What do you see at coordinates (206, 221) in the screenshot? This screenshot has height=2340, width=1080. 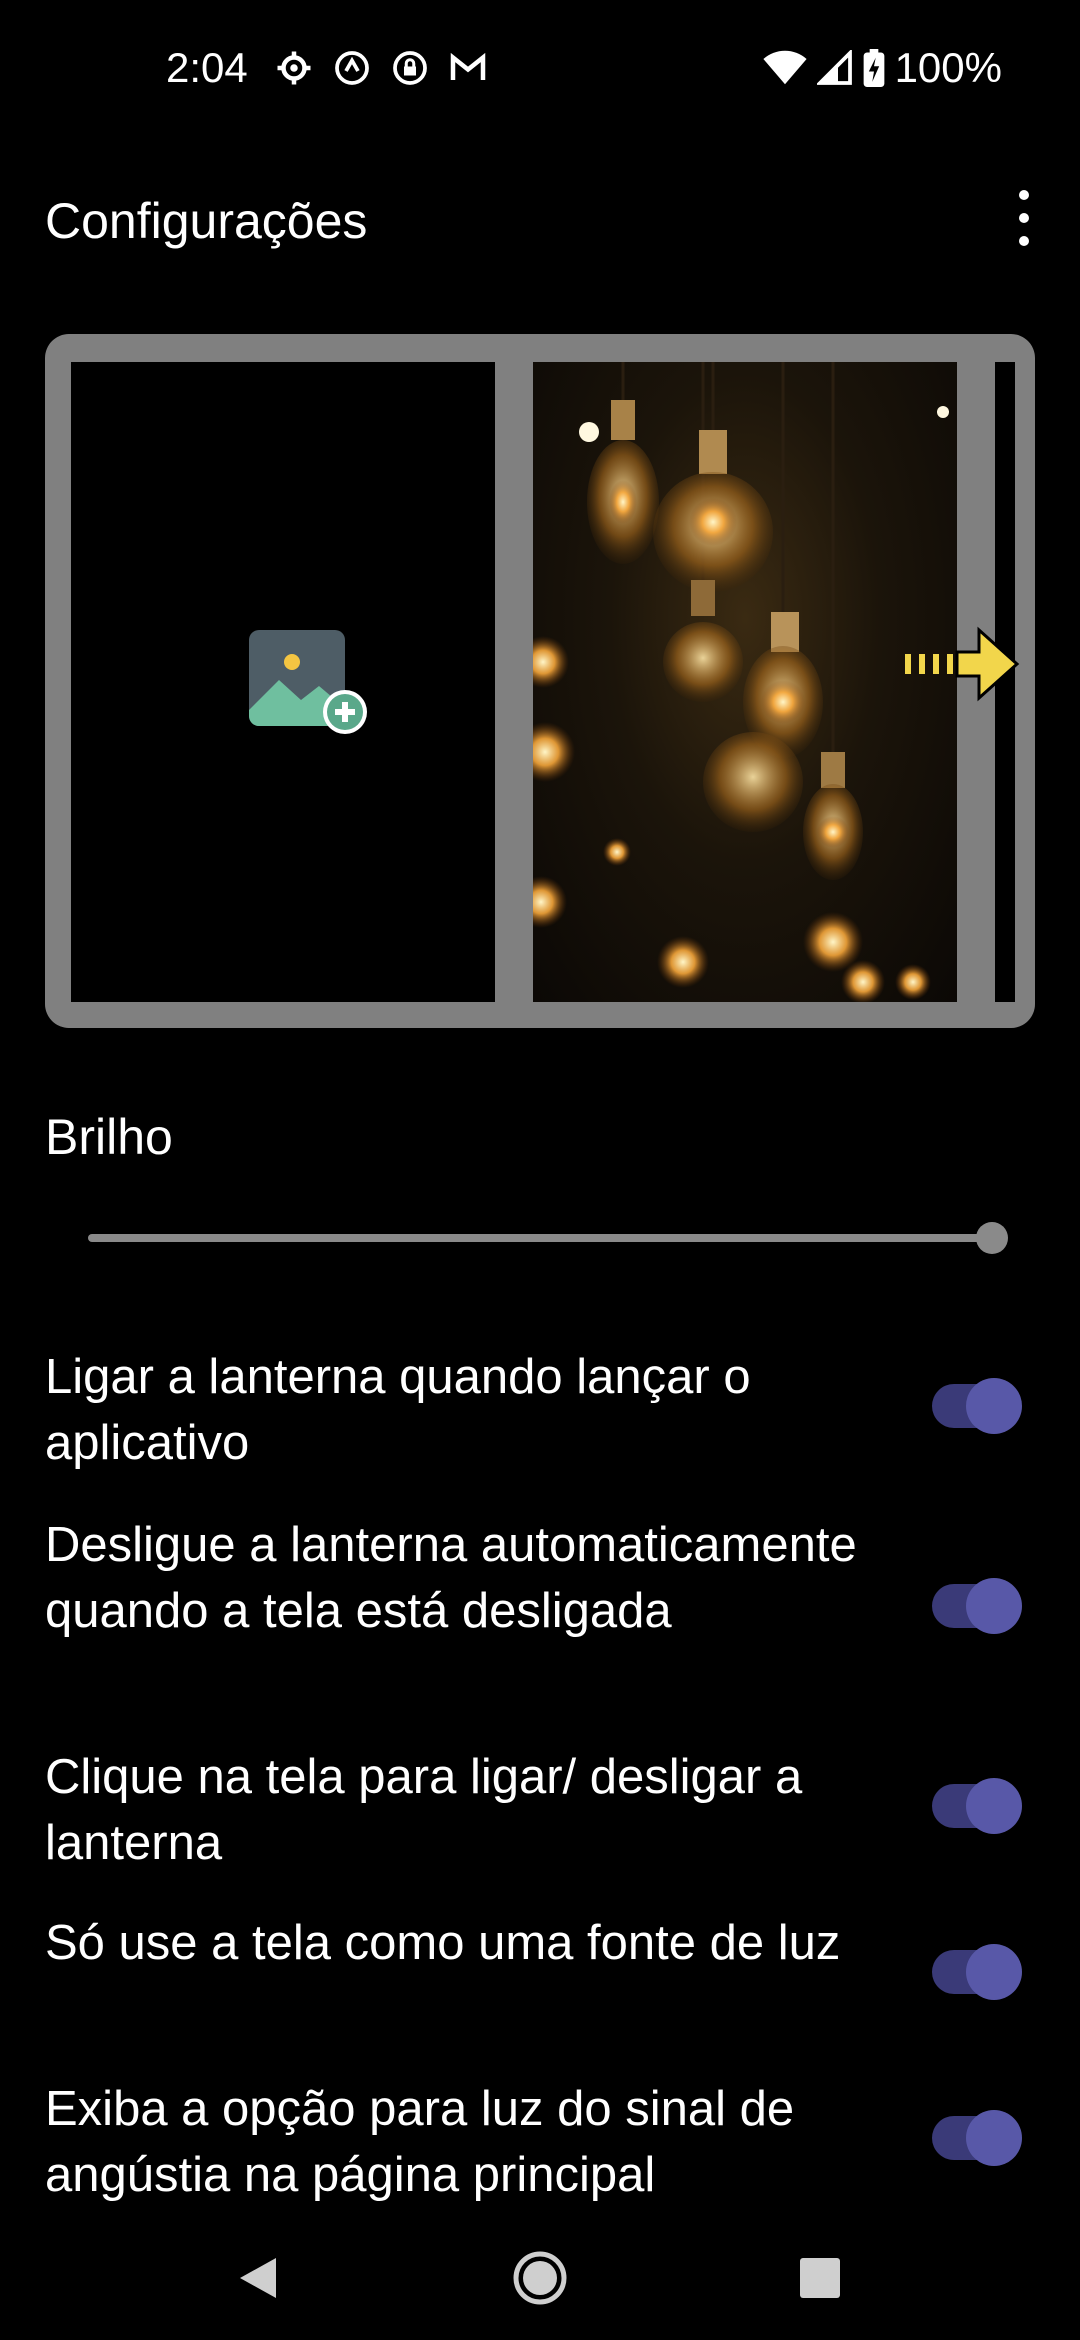 I see `page-title: Configurações` at bounding box center [206, 221].